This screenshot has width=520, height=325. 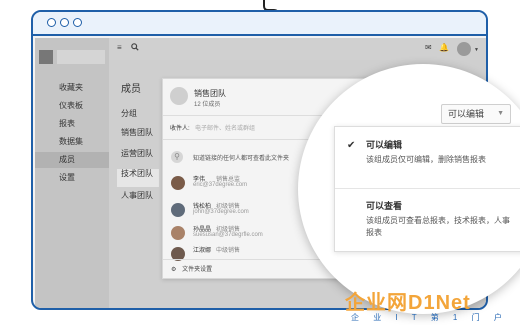 I want to click on sidebar-item-settings: 设置, so click(x=72, y=178).